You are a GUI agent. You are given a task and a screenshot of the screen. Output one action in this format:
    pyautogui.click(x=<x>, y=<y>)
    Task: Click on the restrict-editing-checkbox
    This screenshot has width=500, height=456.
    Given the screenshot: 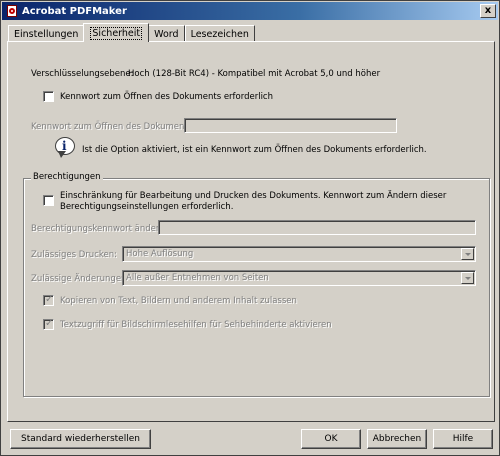 What is the action you would take?
    pyautogui.click(x=48, y=200)
    